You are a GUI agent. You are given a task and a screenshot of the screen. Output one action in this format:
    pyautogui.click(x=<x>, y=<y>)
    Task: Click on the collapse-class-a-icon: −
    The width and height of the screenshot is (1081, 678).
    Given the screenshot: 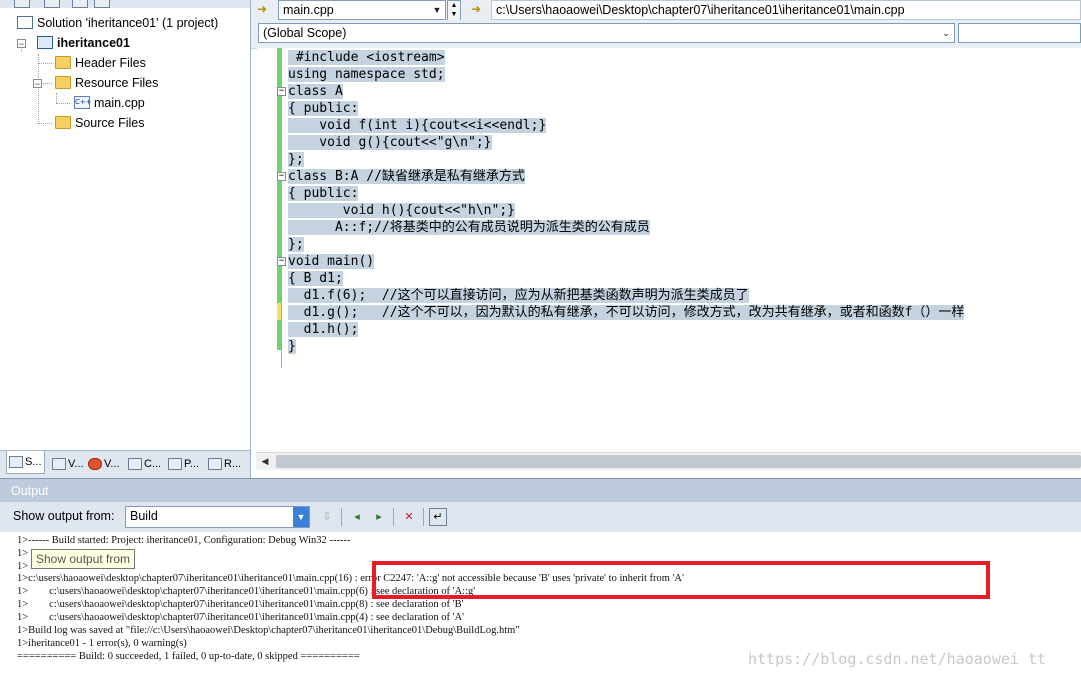 What is the action you would take?
    pyautogui.click(x=281, y=91)
    